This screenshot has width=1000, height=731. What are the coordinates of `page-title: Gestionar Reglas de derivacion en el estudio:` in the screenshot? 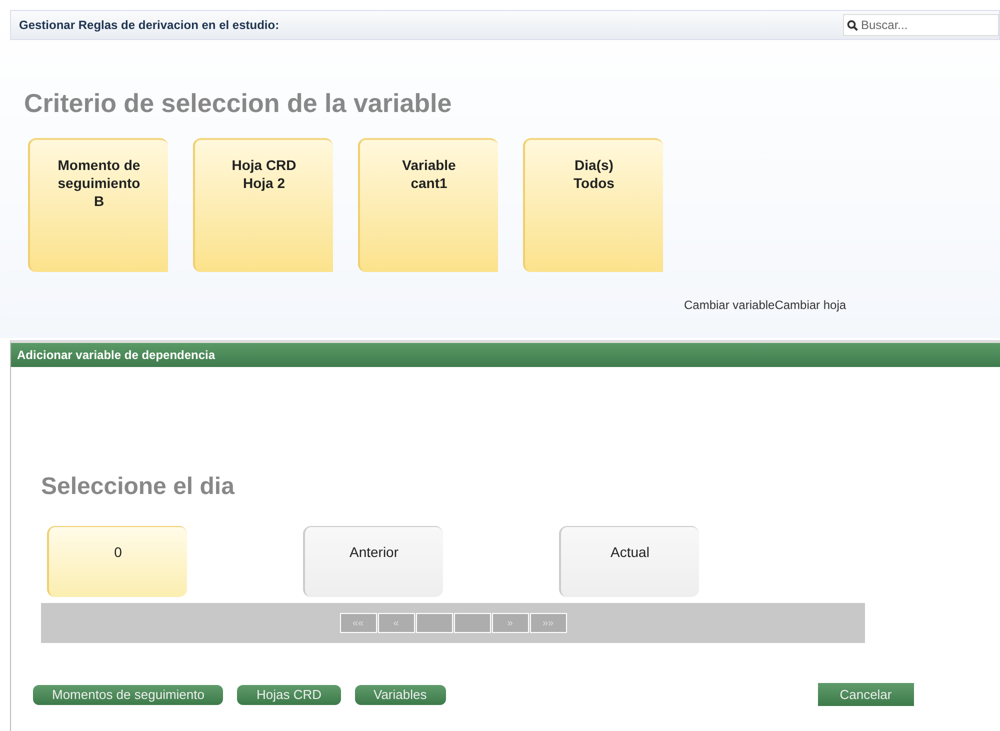 It's located at (149, 25).